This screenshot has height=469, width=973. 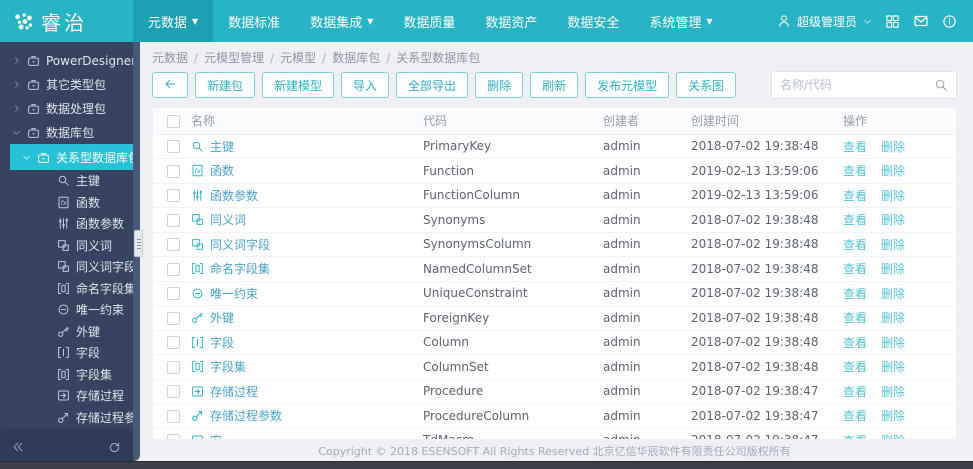 I want to click on toolbar-button: 新建模型, so click(x=298, y=85).